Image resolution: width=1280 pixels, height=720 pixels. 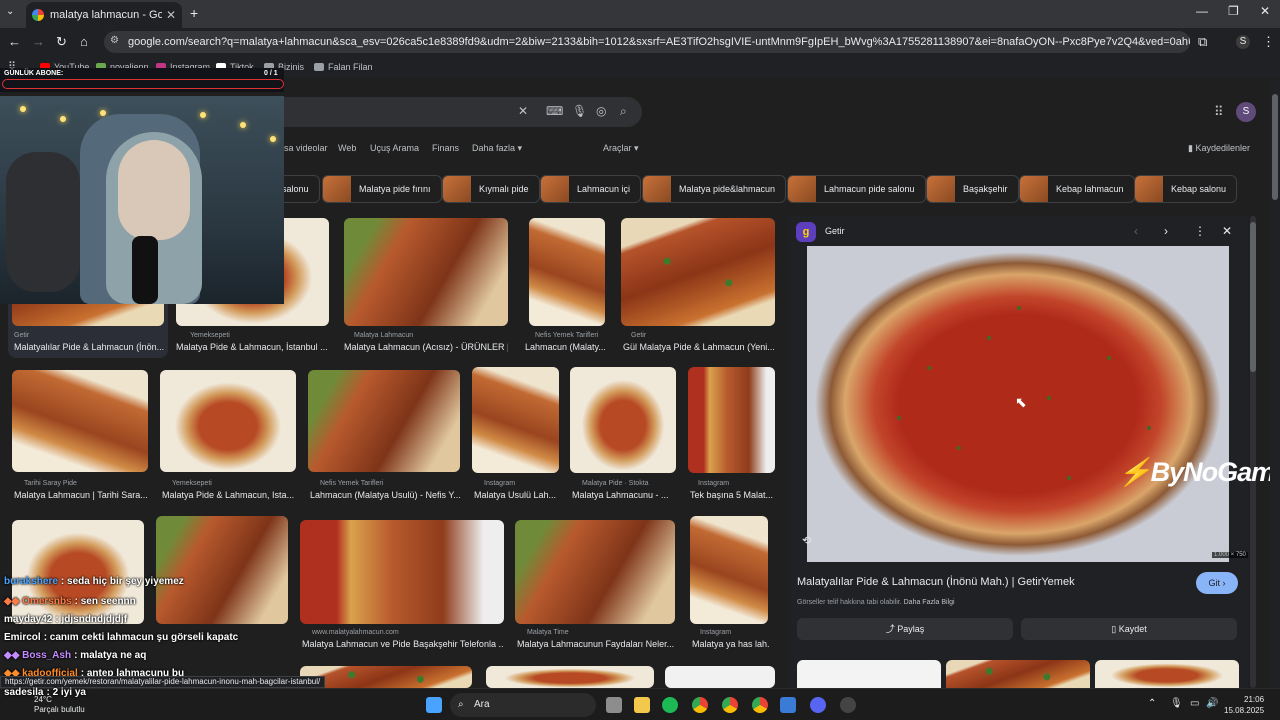 I want to click on taskbar-search: ⌕ Ara, so click(x=523, y=705).